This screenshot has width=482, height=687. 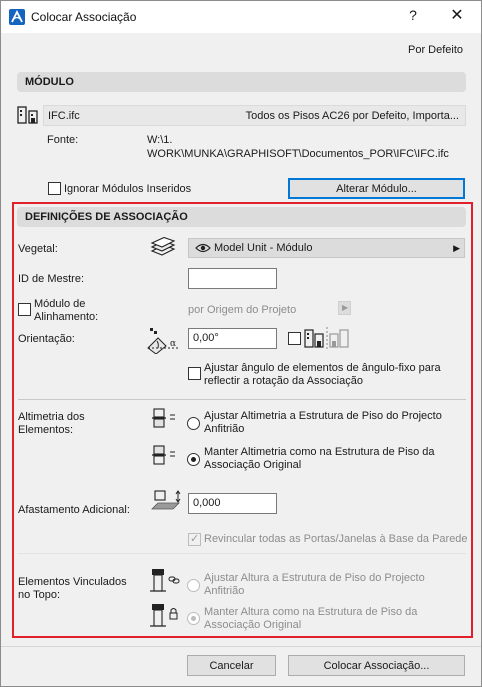 I want to click on close-button: ✕, so click(x=457, y=15).